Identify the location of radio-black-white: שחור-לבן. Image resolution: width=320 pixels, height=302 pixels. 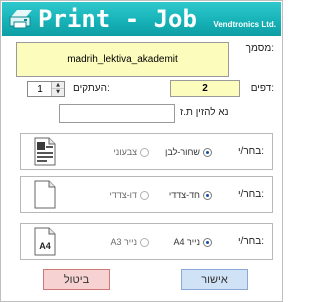
(188, 152).